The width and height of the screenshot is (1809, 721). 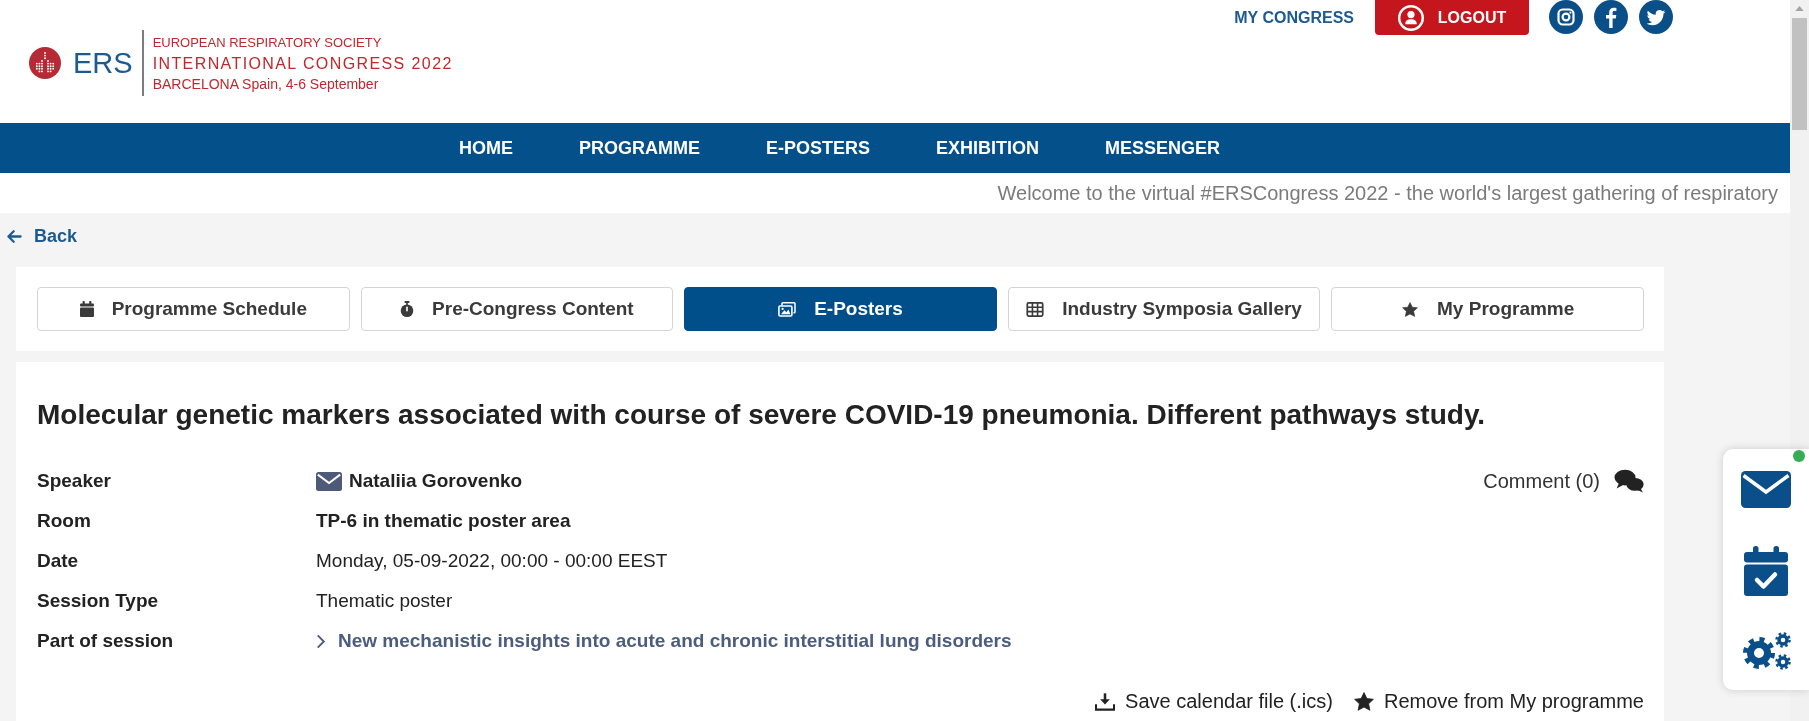 I want to click on logo-wordmark: ERS, so click(x=103, y=63).